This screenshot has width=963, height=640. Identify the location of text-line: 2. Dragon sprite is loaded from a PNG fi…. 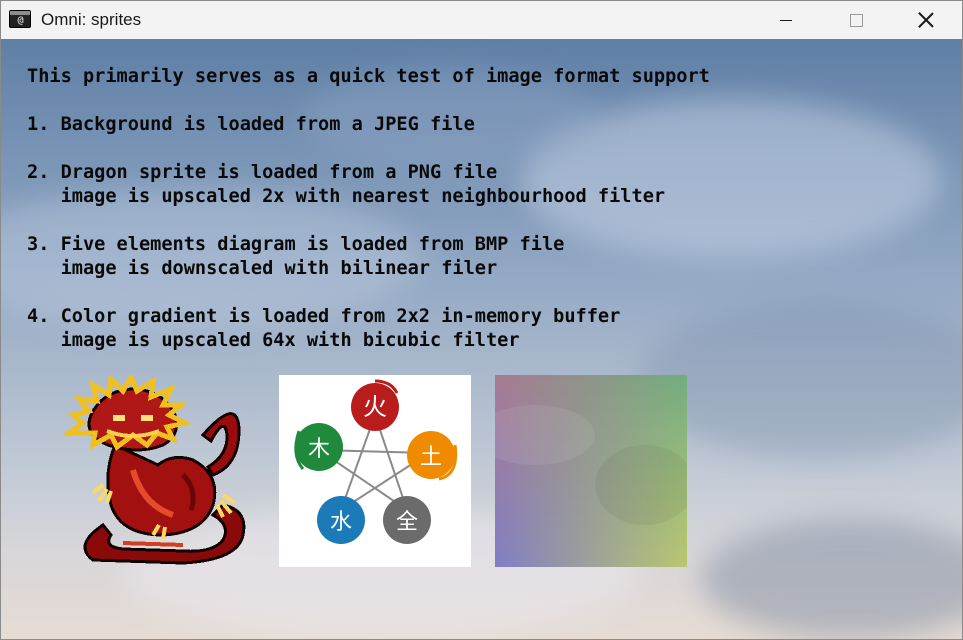
(262, 172).